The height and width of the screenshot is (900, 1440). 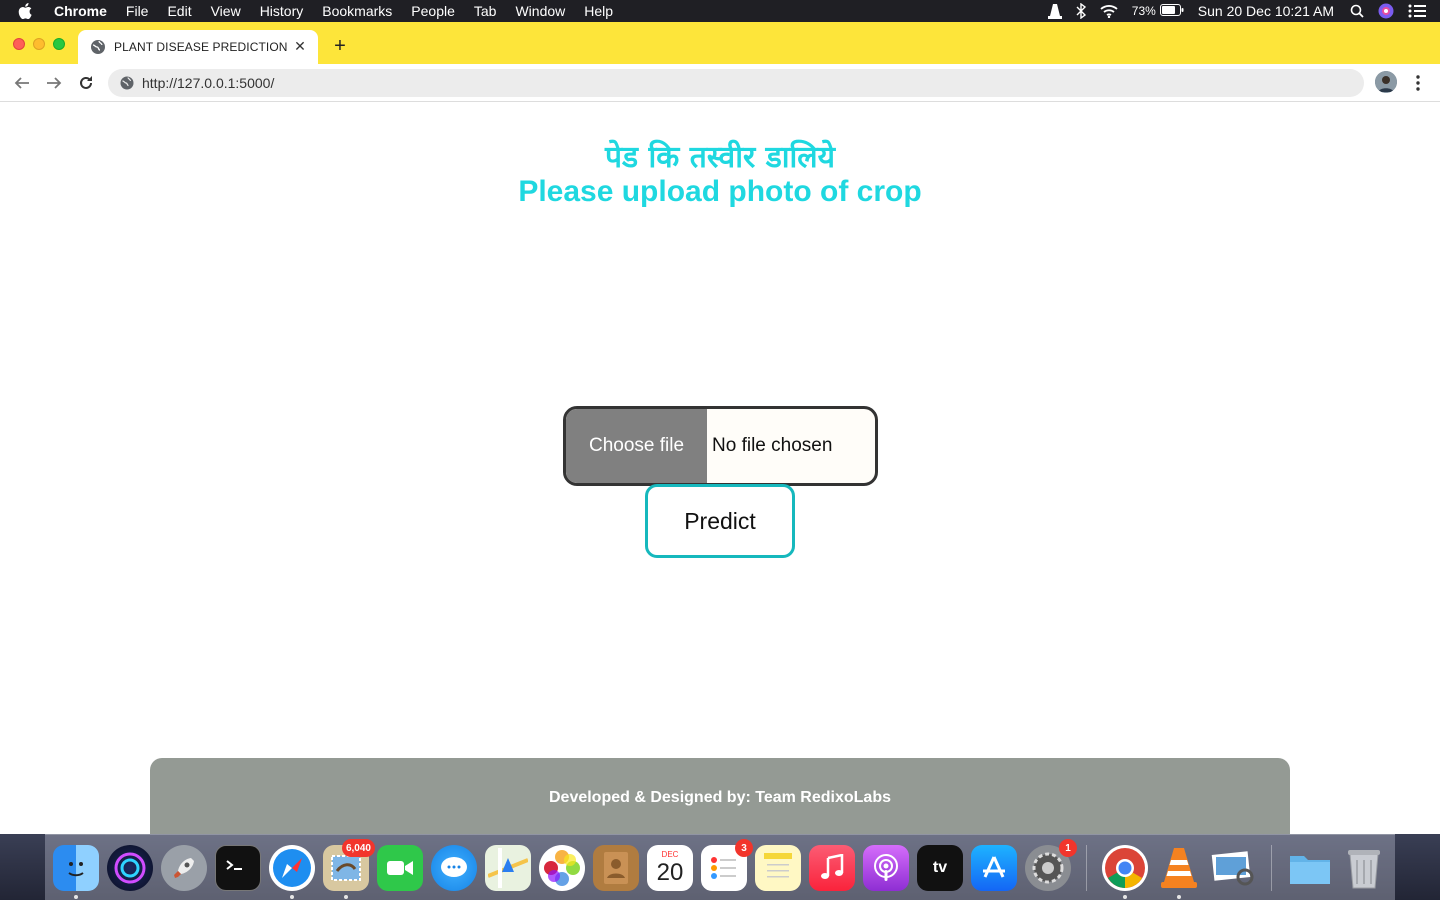 I want to click on reminders-list-icon: 3, so click(x=727, y=865).